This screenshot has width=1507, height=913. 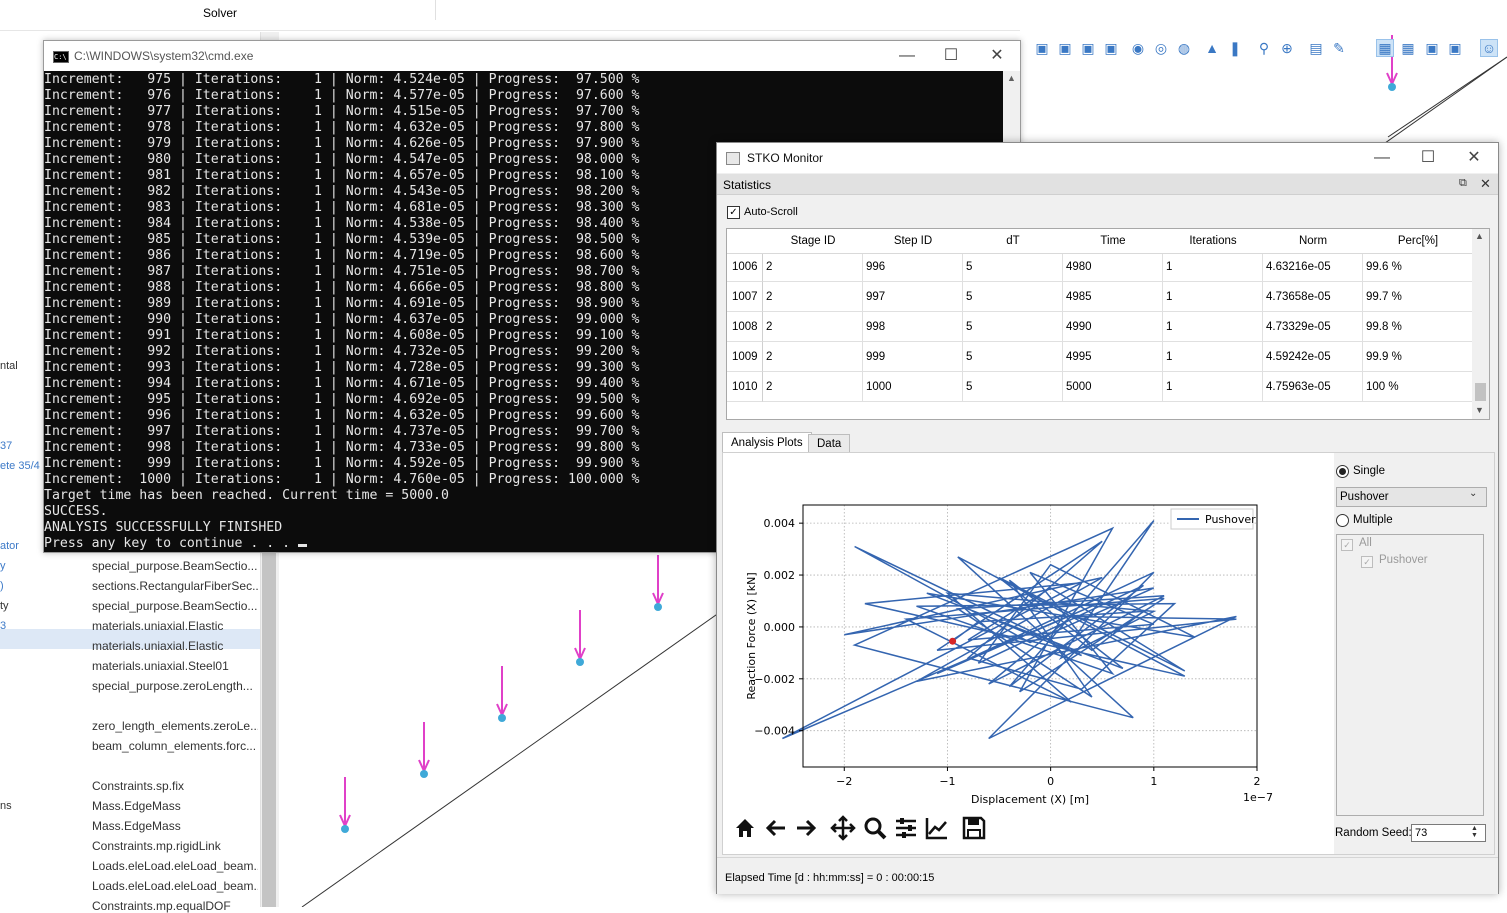 I want to click on table-cell: 99.9 %, so click(x=1418, y=357).